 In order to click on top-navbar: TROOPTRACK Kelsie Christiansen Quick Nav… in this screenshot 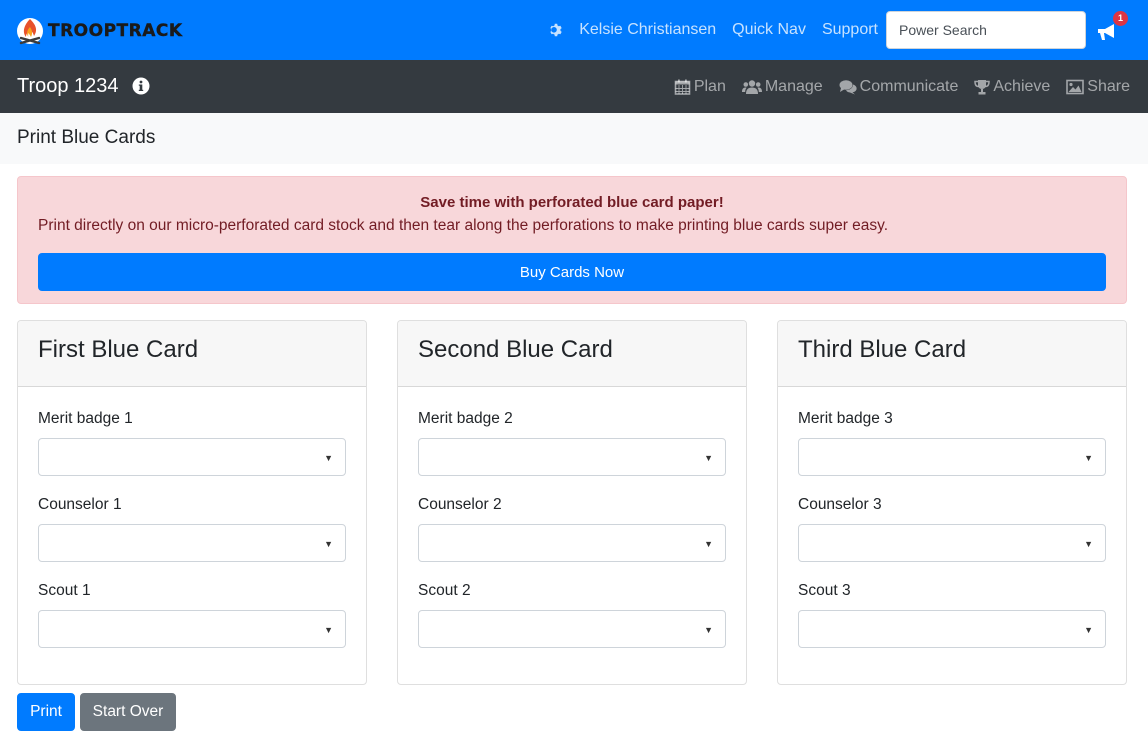, I will do `click(574, 30)`.